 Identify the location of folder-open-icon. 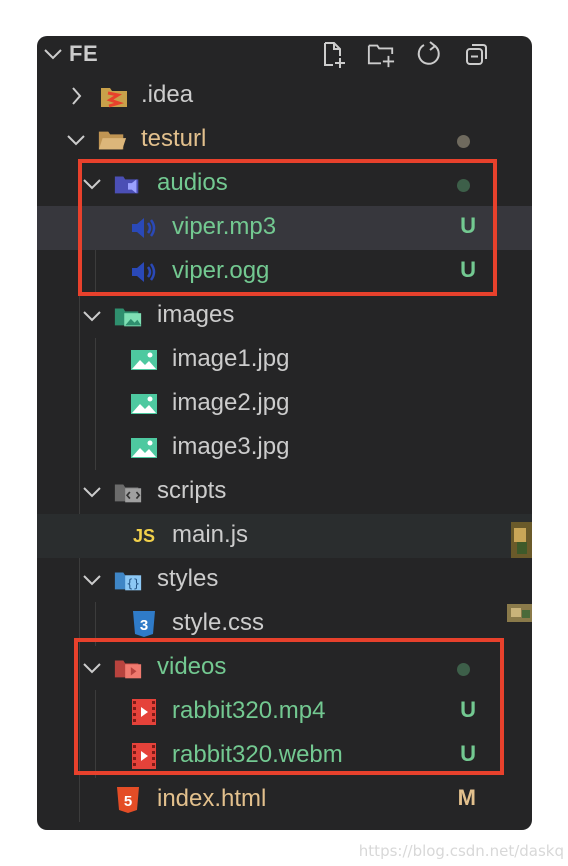
(112, 140).